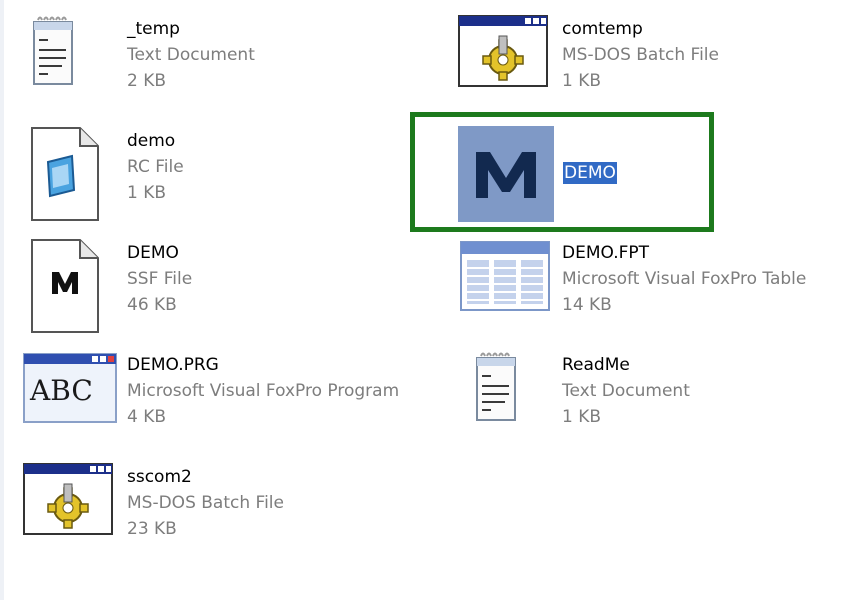 The image size is (848, 600). What do you see at coordinates (151, 141) in the screenshot?
I see `file-name: demo` at bounding box center [151, 141].